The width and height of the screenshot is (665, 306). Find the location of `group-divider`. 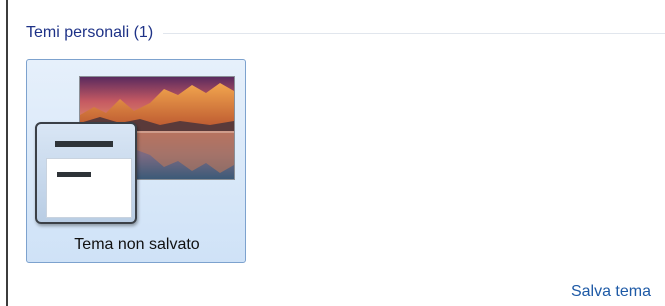

group-divider is located at coordinates (414, 33).